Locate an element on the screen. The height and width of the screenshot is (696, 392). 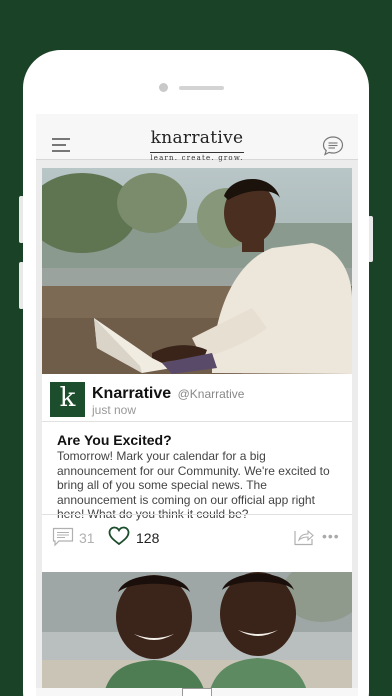
comment-count: 31 is located at coordinates (87, 538).